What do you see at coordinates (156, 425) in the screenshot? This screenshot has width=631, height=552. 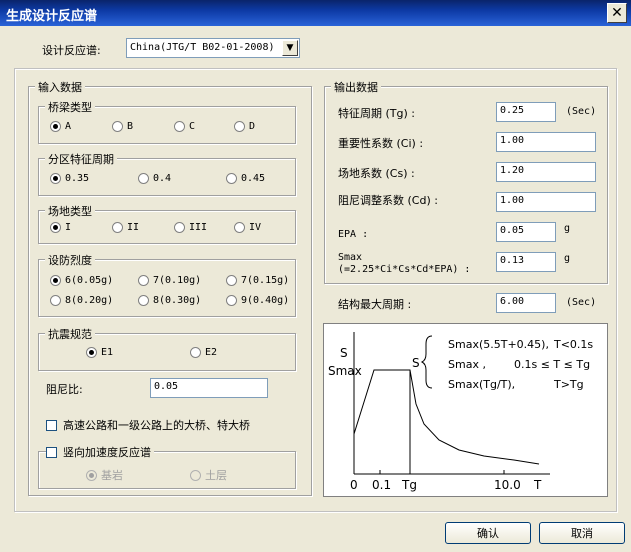 I see `highway-checkbox-label: 高速公路和一级公路上的大桥、特大桥` at bounding box center [156, 425].